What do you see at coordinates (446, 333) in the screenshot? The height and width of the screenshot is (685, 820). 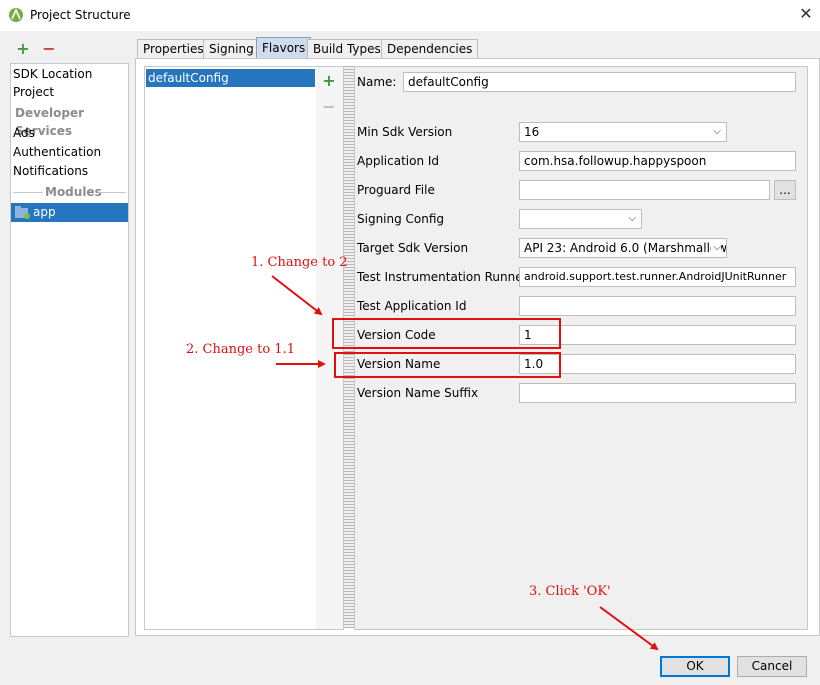 I see `version-code-highlight` at bounding box center [446, 333].